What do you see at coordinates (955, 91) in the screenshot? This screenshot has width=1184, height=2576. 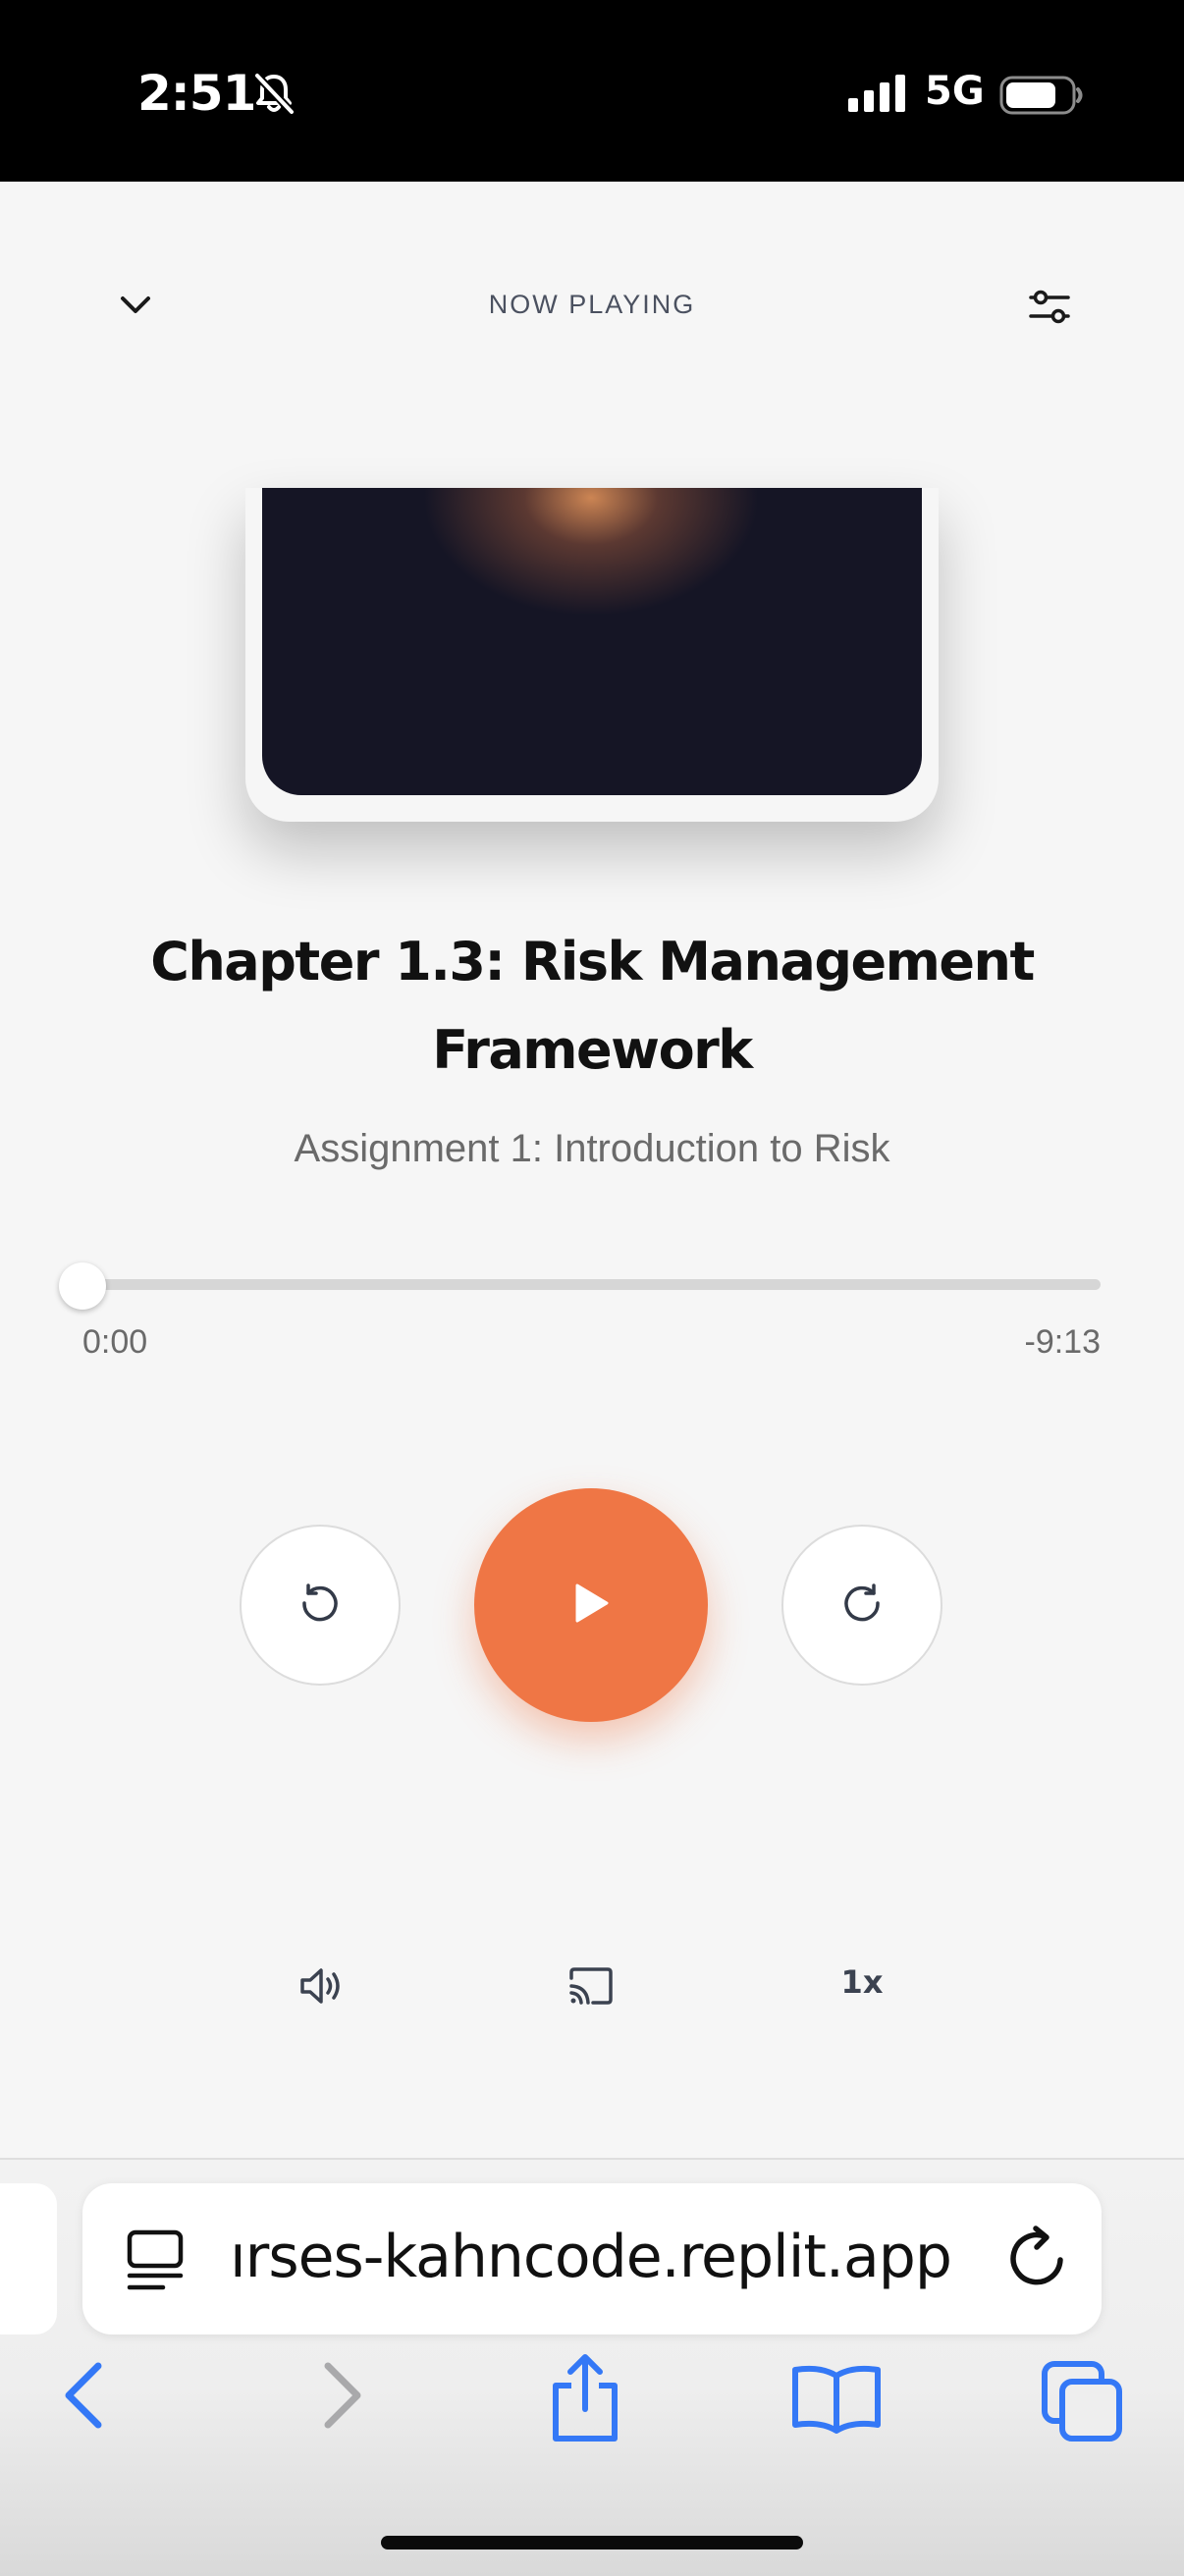 I see `network-label: 5G` at bounding box center [955, 91].